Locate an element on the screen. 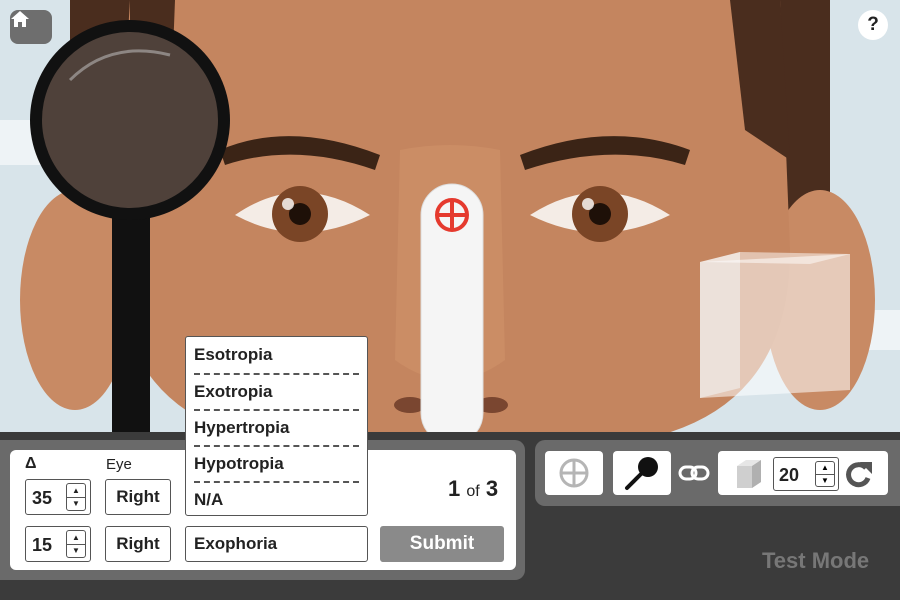 Image resolution: width=900 pixels, height=600 pixels. help-icon: ? is located at coordinates (873, 24).